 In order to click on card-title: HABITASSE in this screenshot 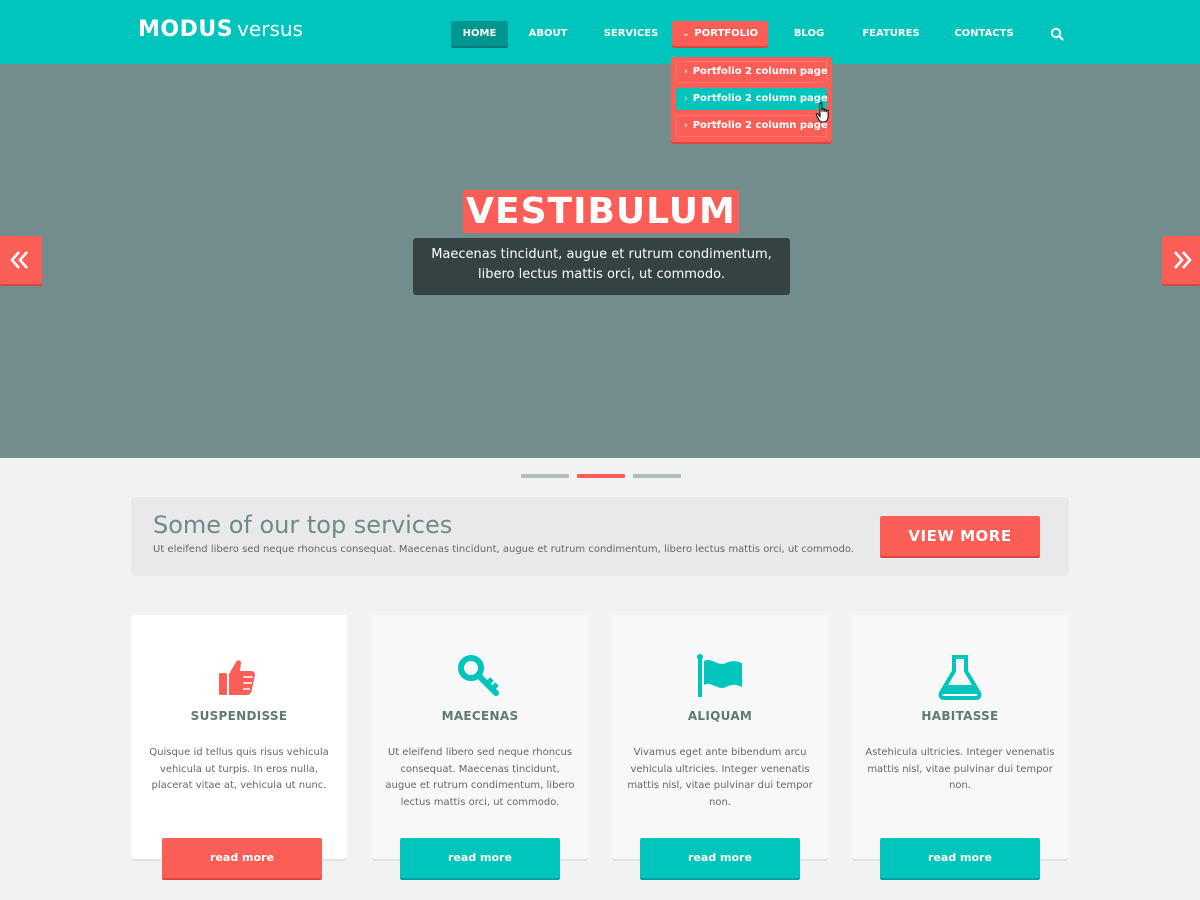, I will do `click(960, 716)`.